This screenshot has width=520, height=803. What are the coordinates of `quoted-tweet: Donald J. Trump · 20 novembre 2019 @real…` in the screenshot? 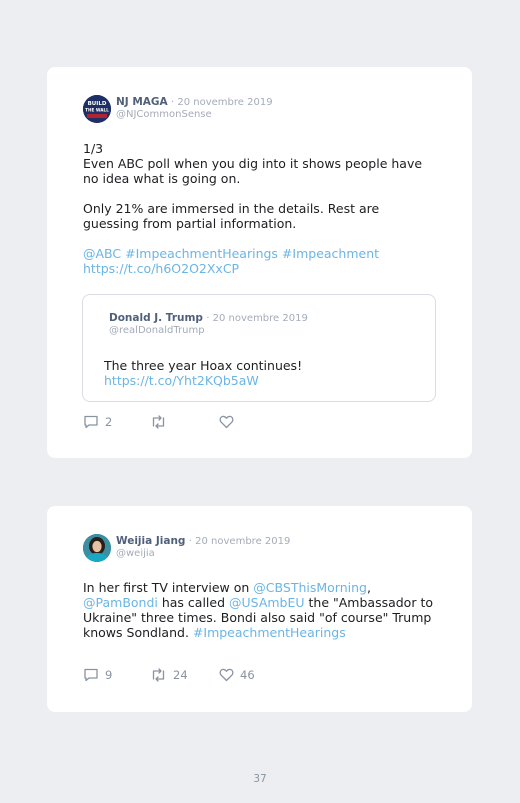 It's located at (259, 348).